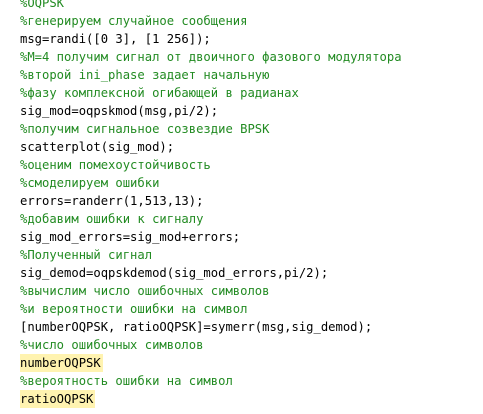 The width and height of the screenshot is (483, 414). Describe the element at coordinates (241, 237) in the screenshot. I see `code-line: sig_mod_errors=sig_mod+errors;` at that location.